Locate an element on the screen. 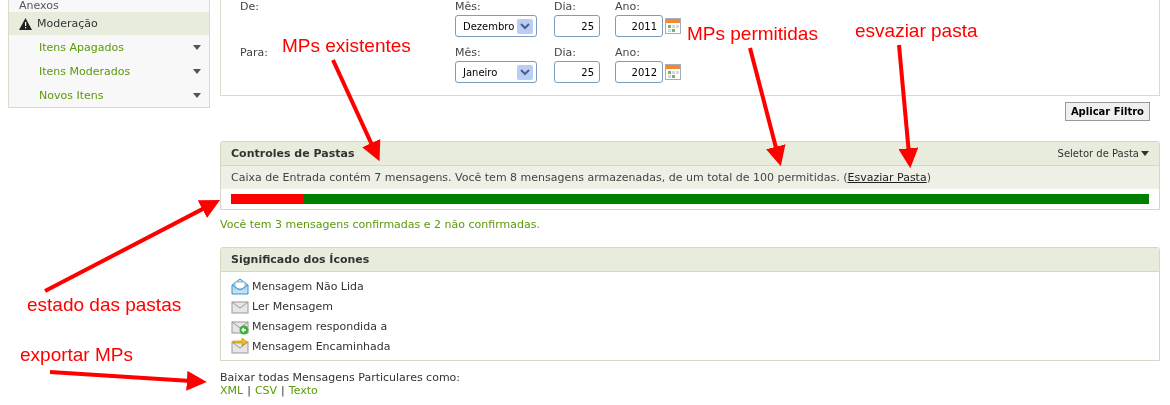 Image resolution: width=1170 pixels, height=405 pixels. envelope-arrow-icon is located at coordinates (240, 346).